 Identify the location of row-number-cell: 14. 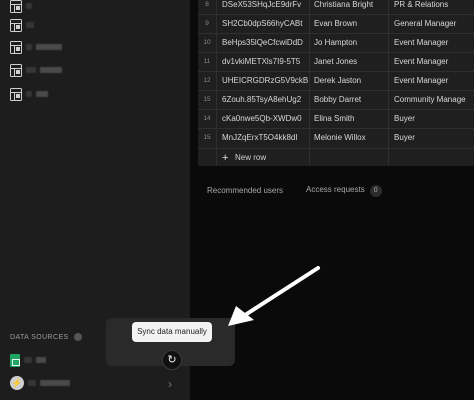
(207, 119).